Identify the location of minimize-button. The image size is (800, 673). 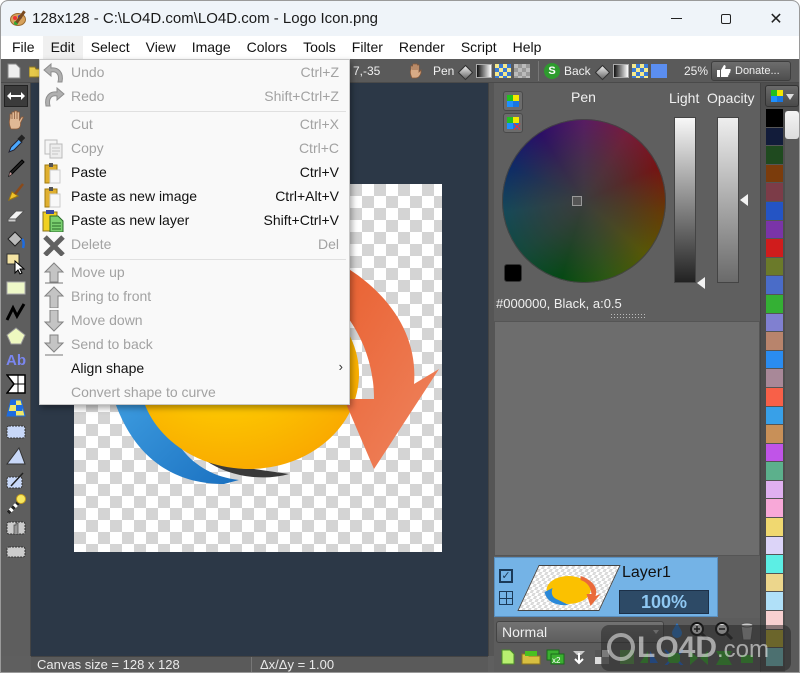
(676, 18).